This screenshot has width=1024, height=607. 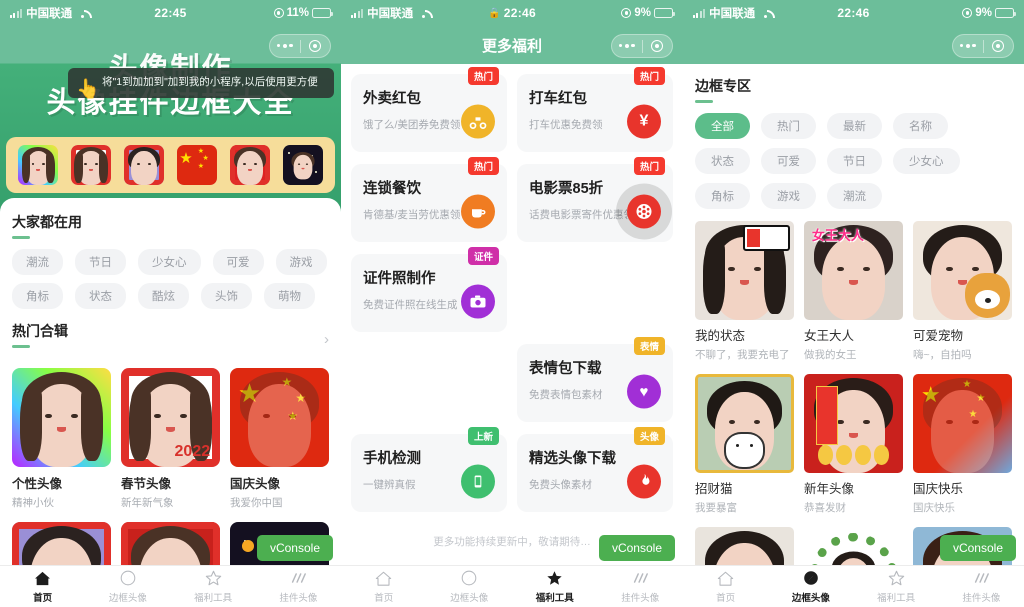 I want to click on dog-sticker-icon, so click(x=987, y=295).